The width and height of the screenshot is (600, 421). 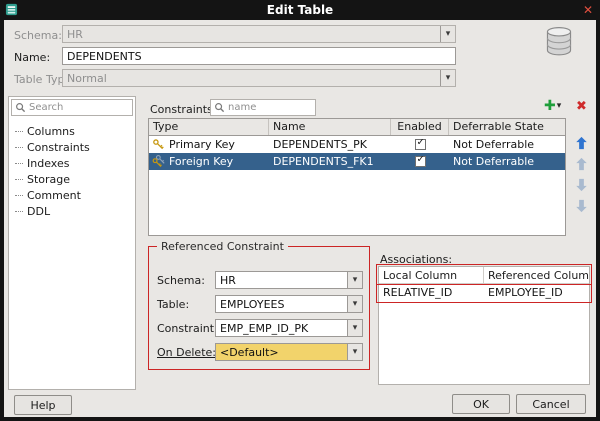 What do you see at coordinates (418, 292) in the screenshot?
I see `local-column-value: RELATIVE_ID` at bounding box center [418, 292].